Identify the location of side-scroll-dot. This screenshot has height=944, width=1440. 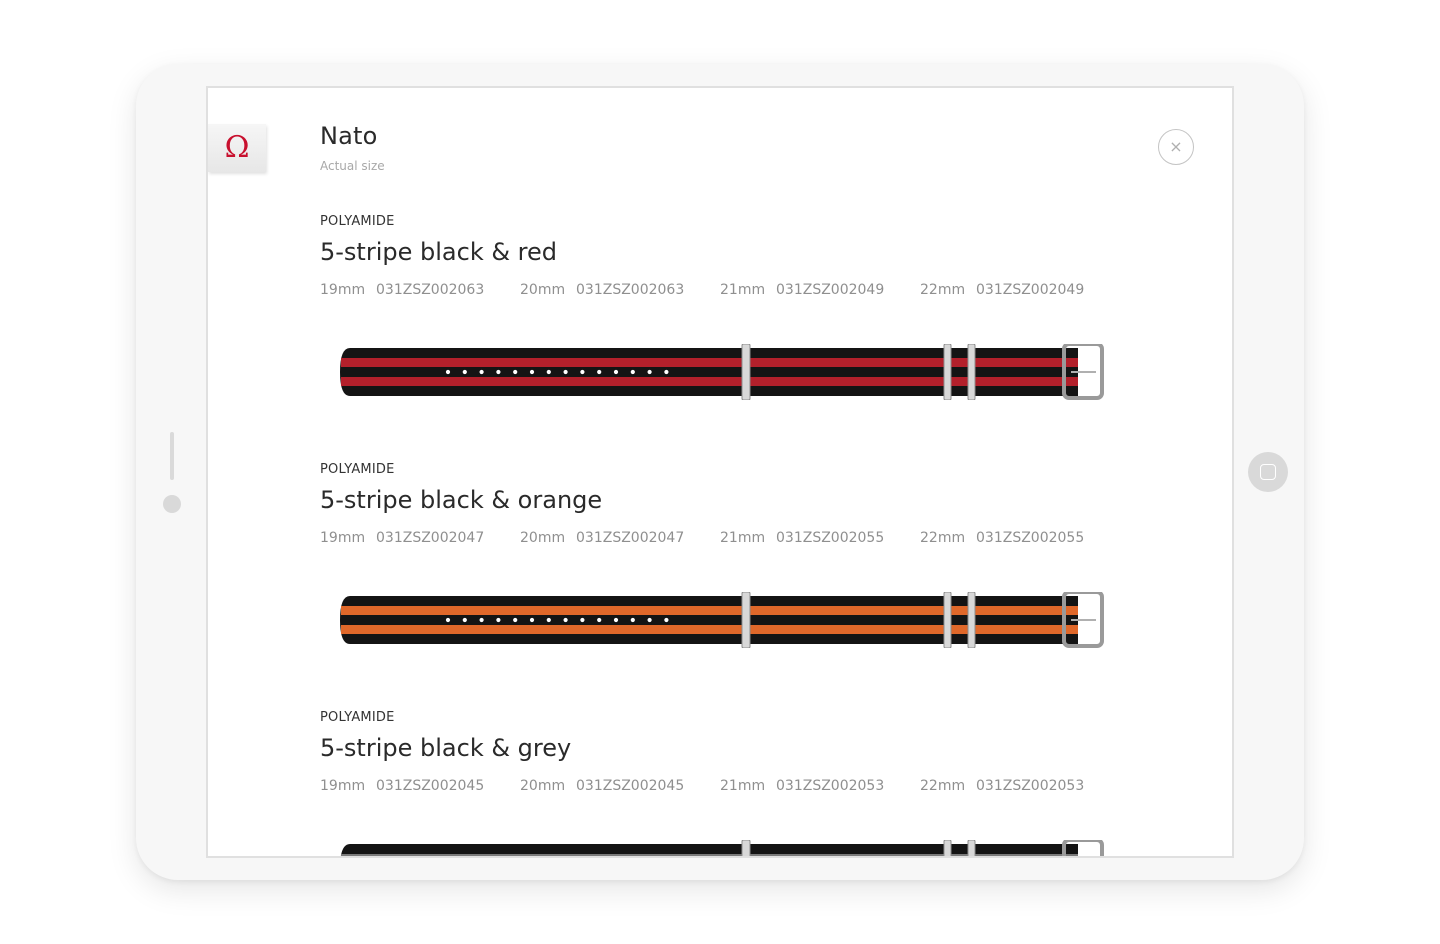
(172, 504).